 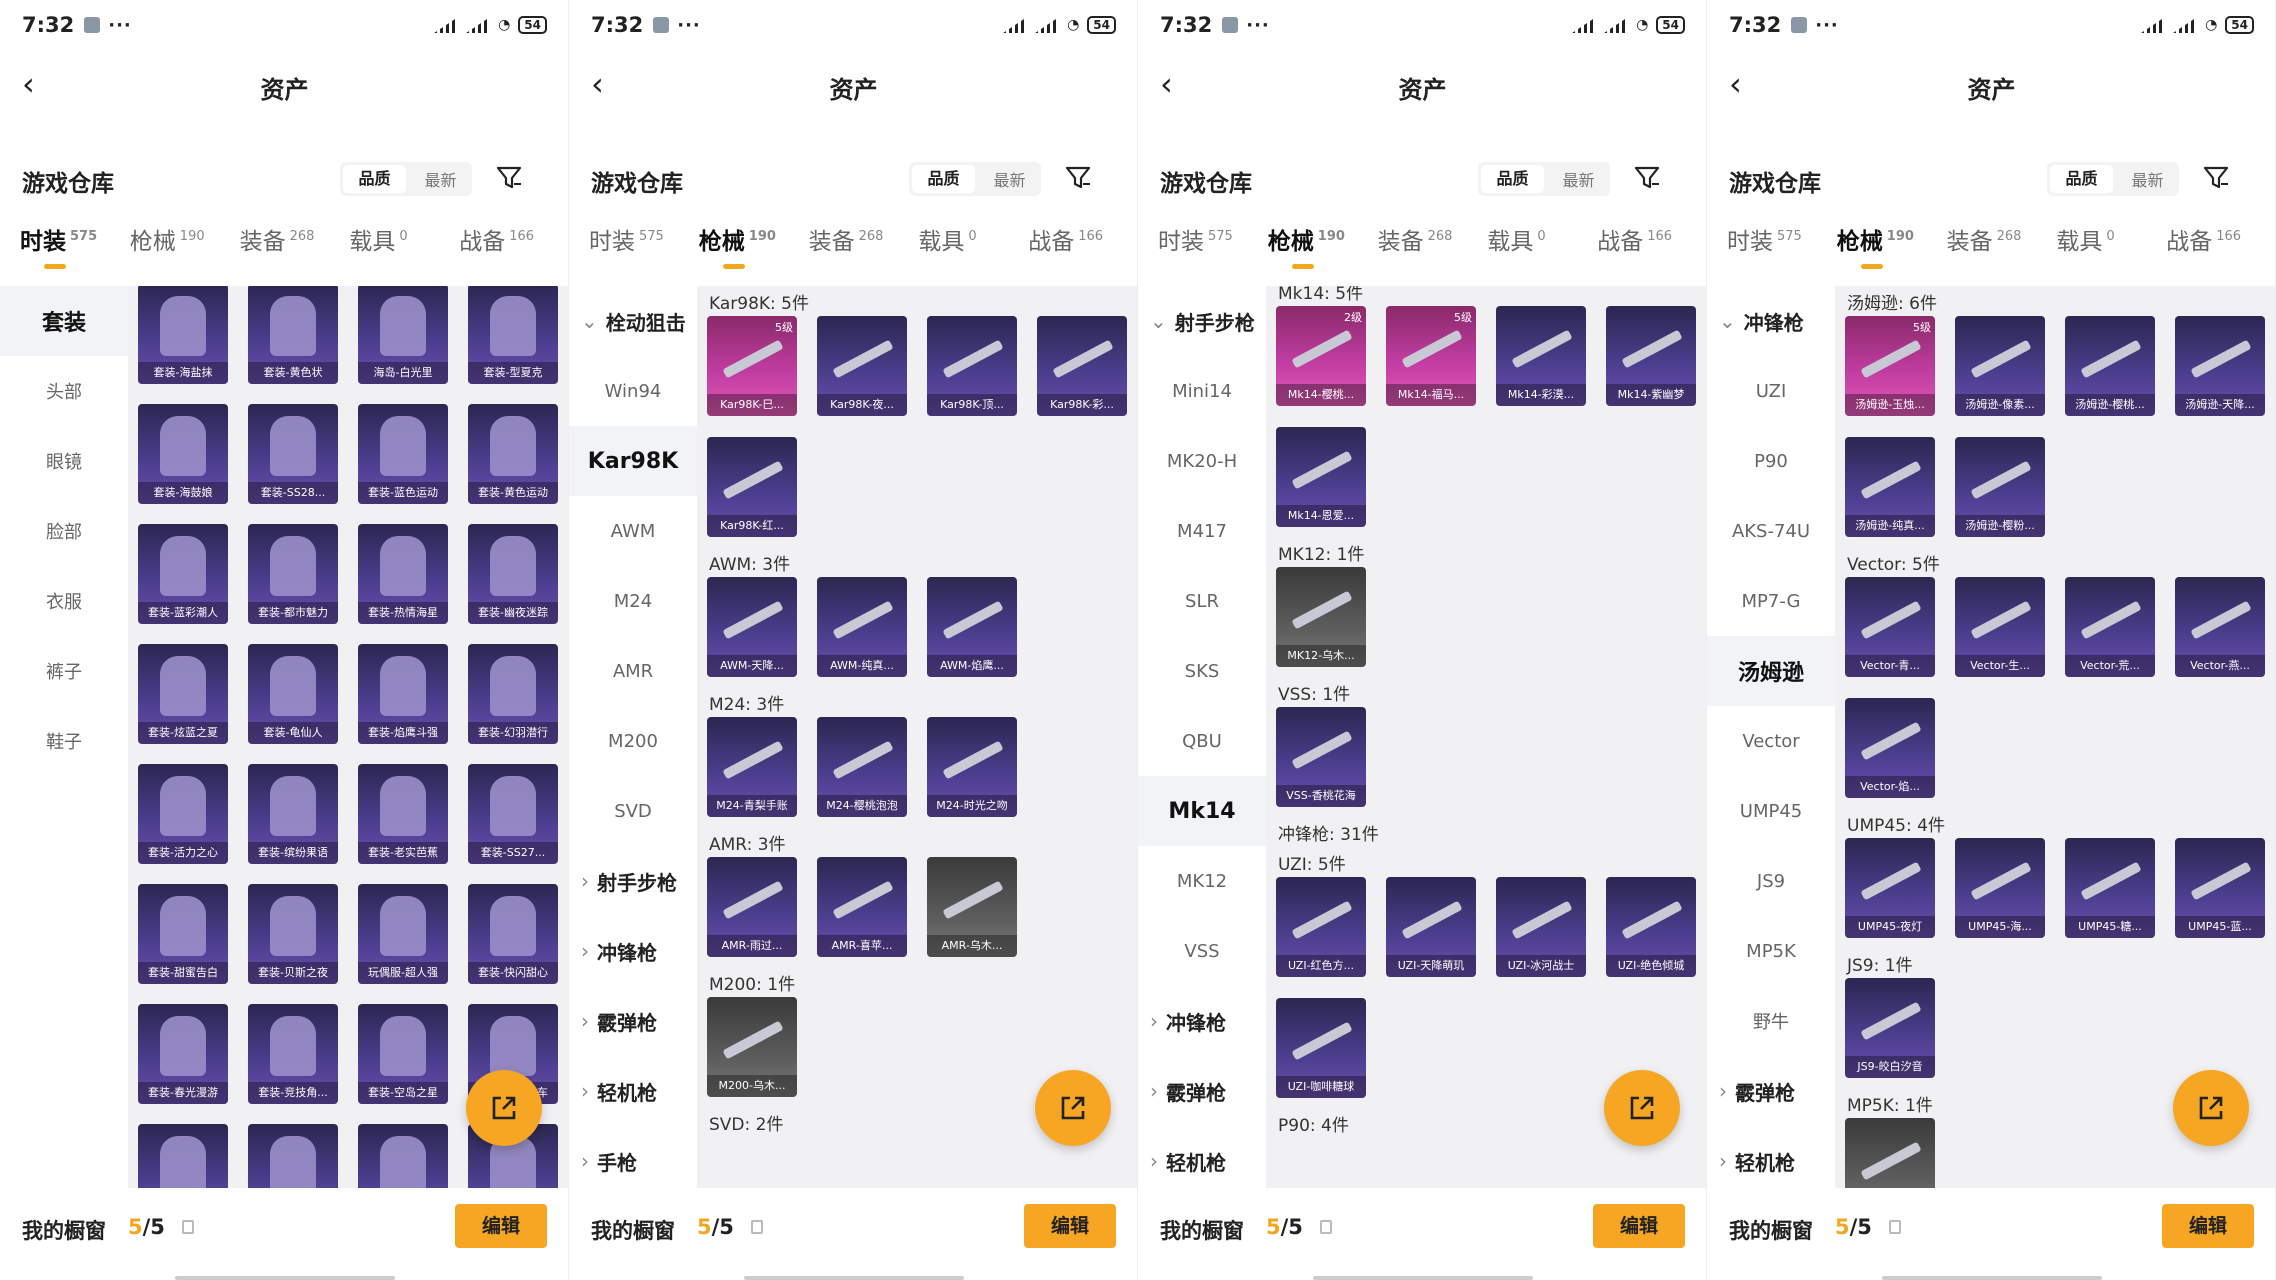 I want to click on sidebar-item: MK20-H, so click(x=1202, y=461).